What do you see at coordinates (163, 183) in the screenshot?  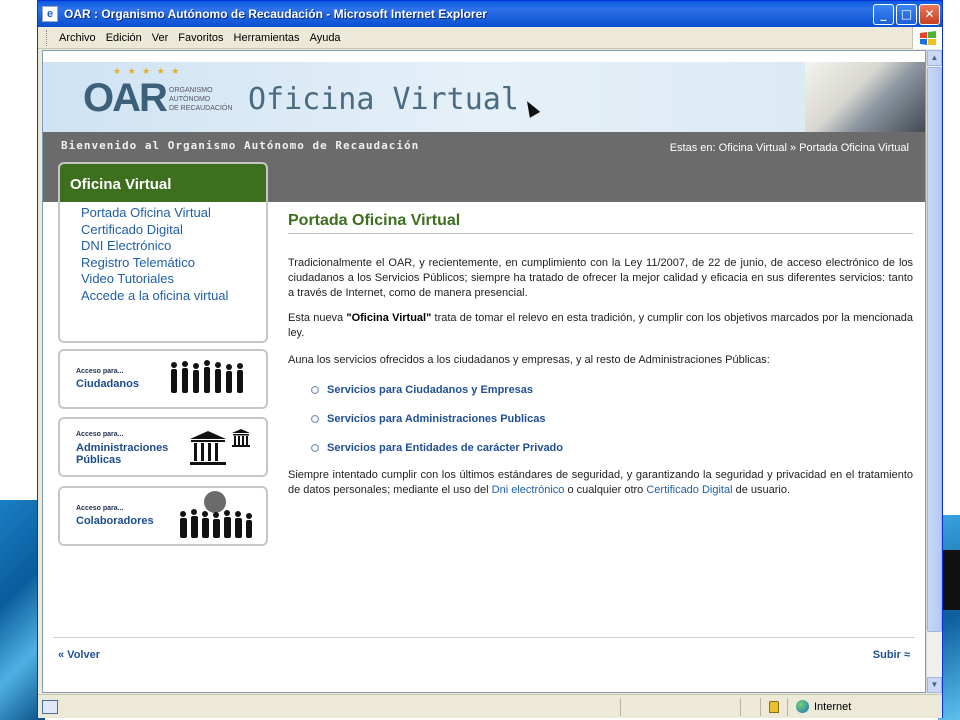 I see `sidebar-heading: Oficina Virtual` at bounding box center [163, 183].